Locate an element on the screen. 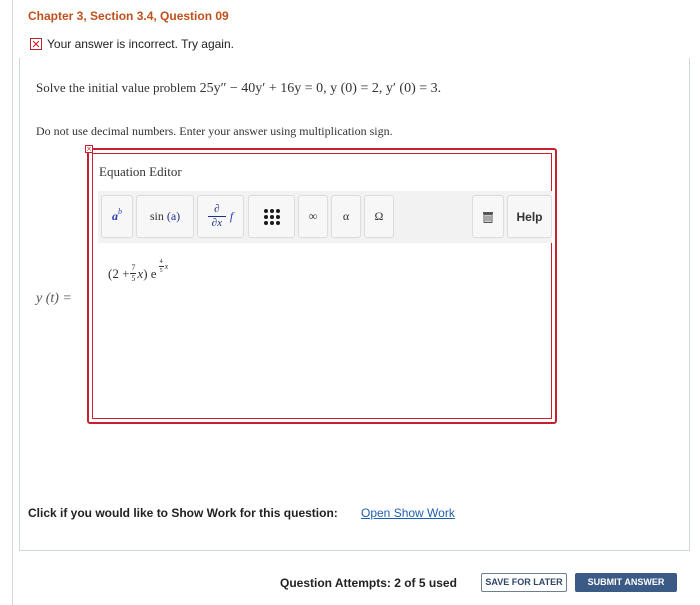 The height and width of the screenshot is (605, 700). feedback-status: ✕ Your answer is incorrect. Try again. is located at coordinates (132, 44).